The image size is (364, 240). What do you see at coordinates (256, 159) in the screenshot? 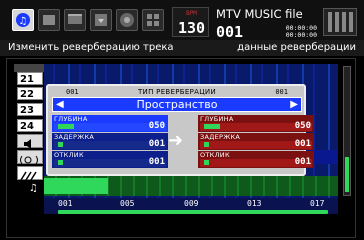
I see `right-feedback-param: ОТКЛИК 001` at bounding box center [256, 159].